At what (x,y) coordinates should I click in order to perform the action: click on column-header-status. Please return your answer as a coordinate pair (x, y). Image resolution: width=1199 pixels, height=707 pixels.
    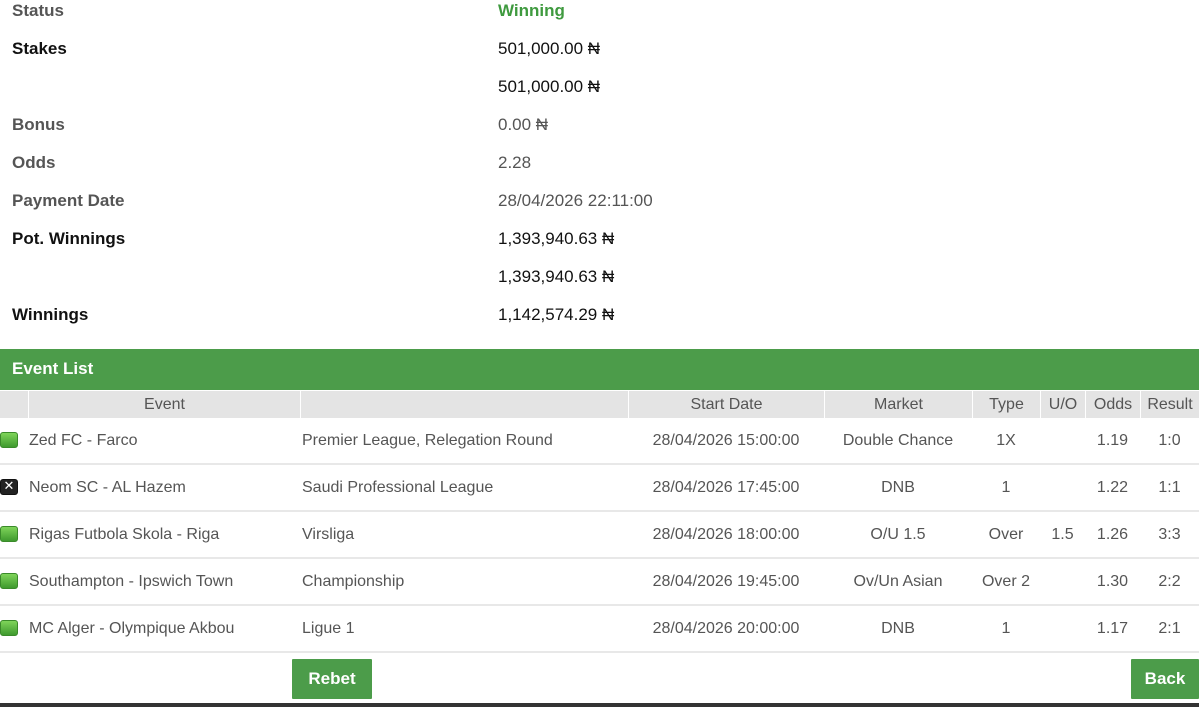
    Looking at the image, I should click on (14, 404).